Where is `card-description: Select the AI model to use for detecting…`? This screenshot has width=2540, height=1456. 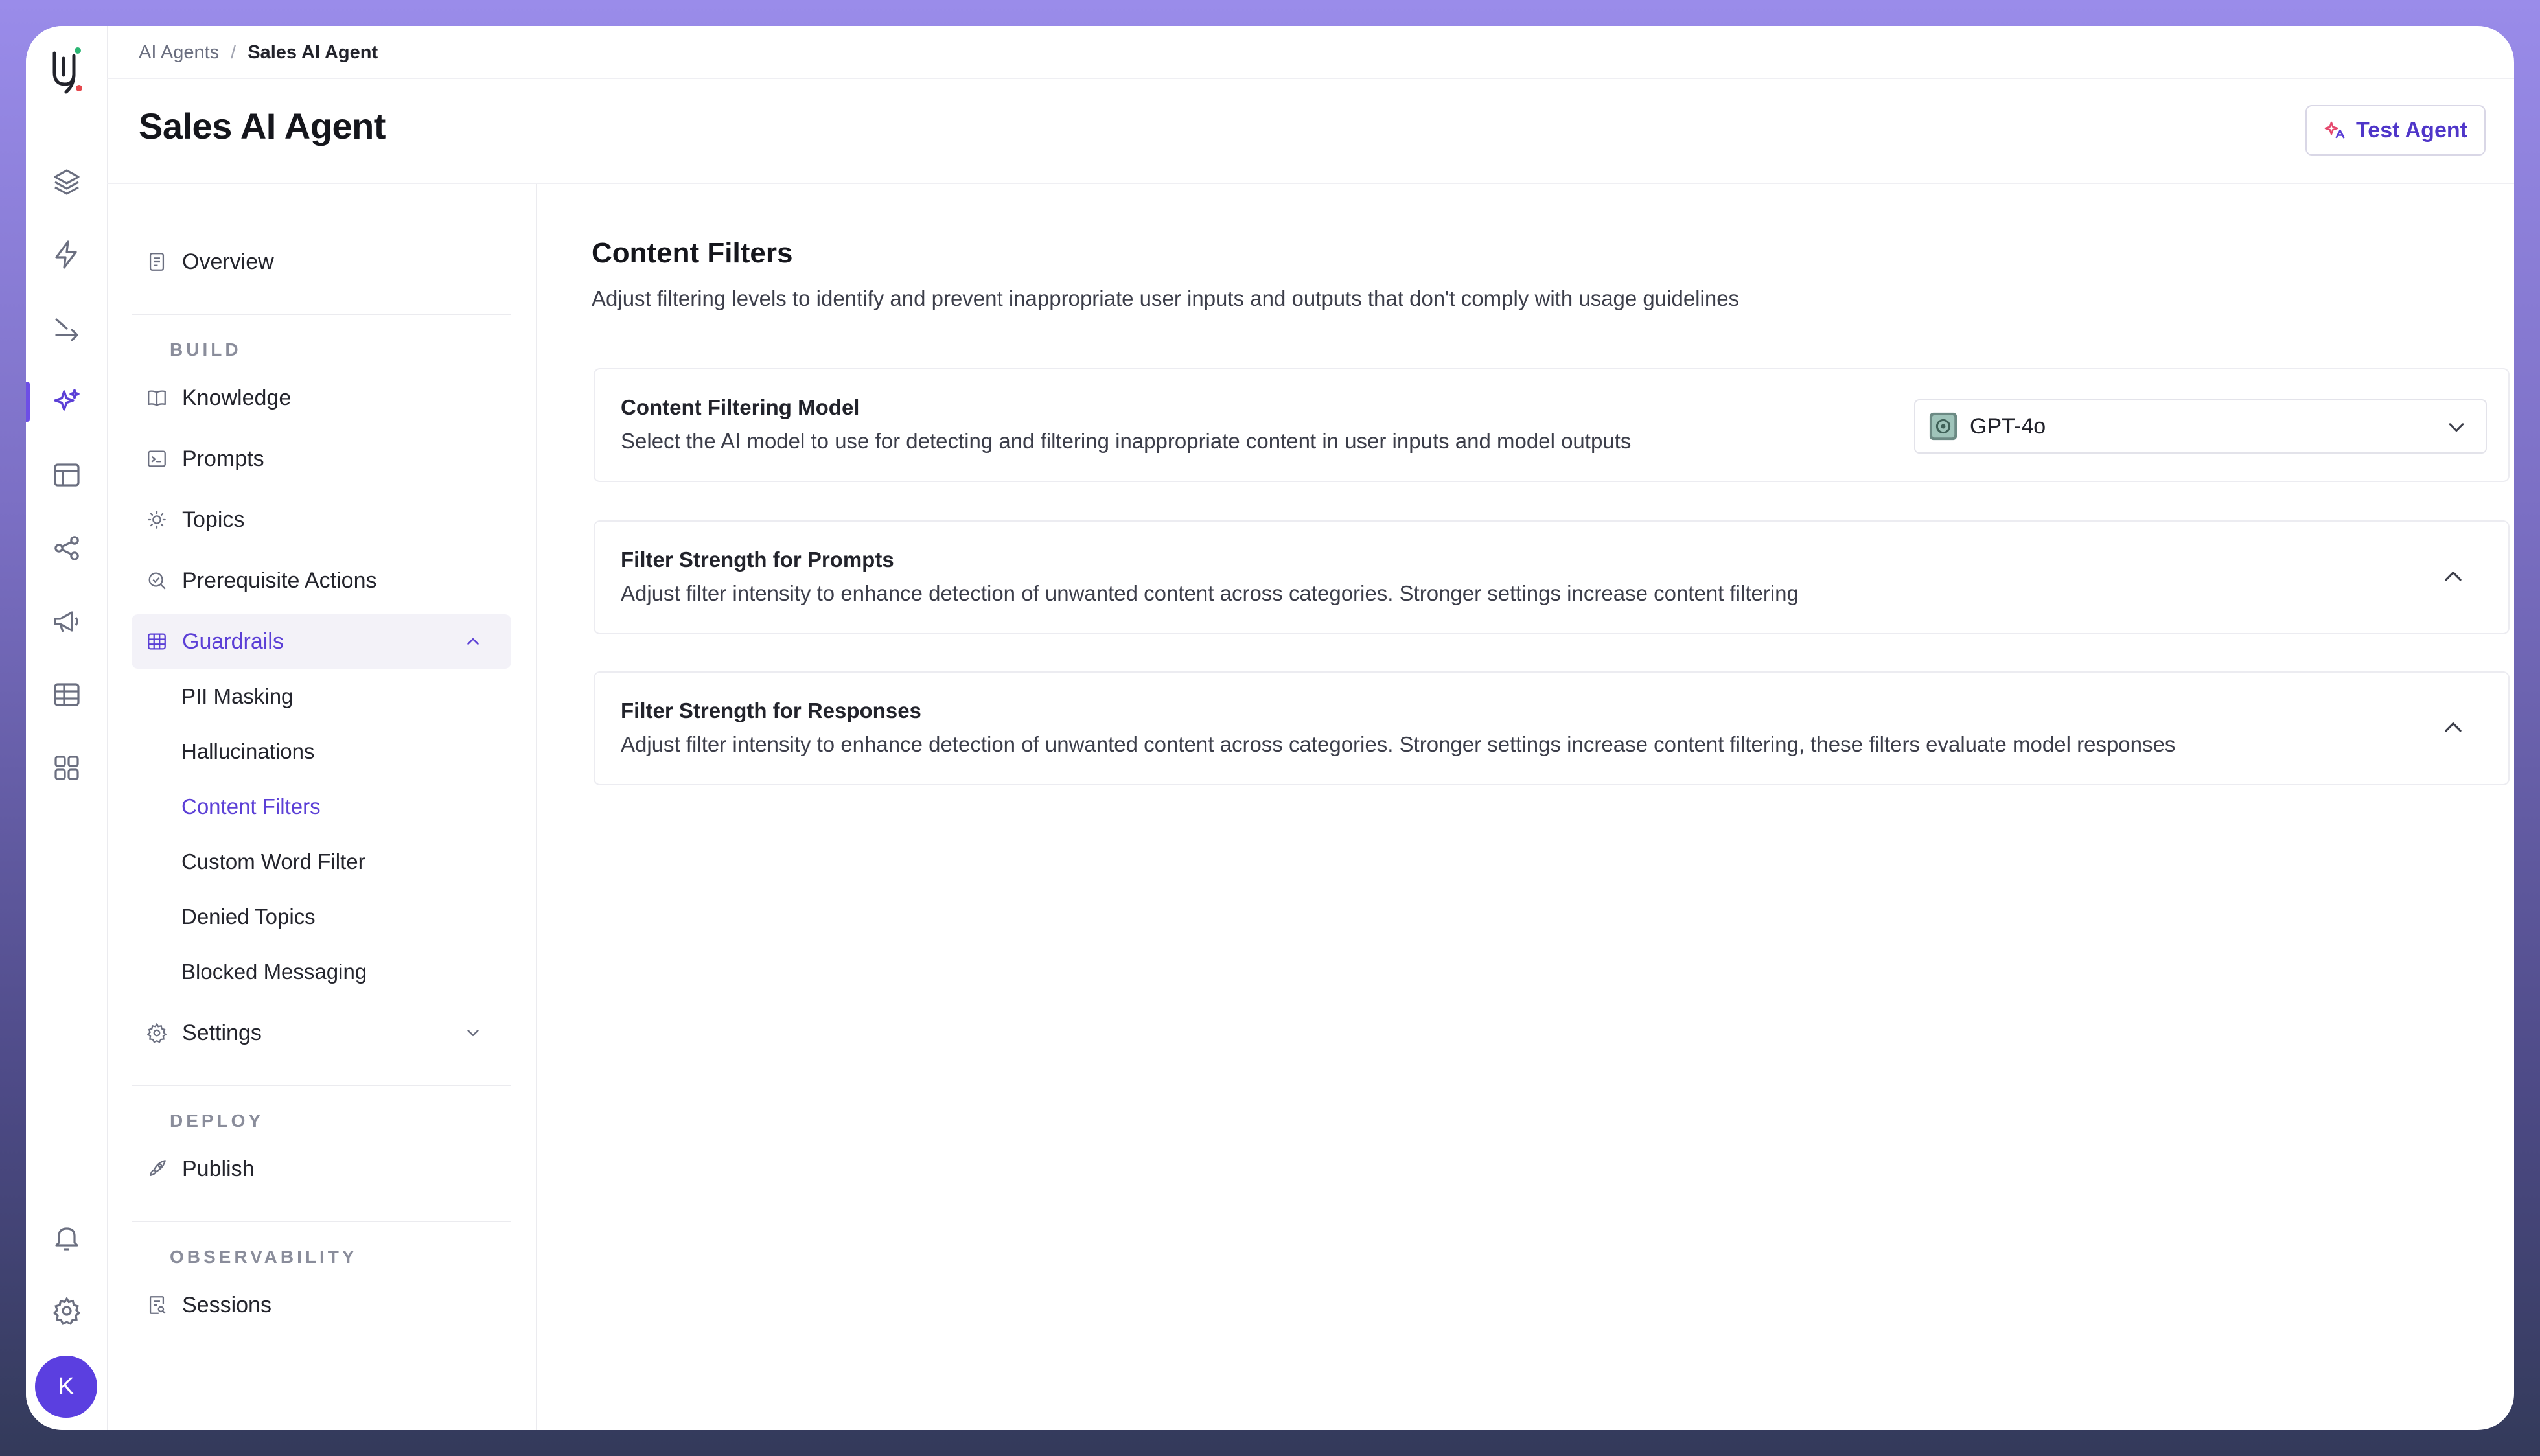
card-description: Select the AI model to use for detecting… is located at coordinates (1126, 441).